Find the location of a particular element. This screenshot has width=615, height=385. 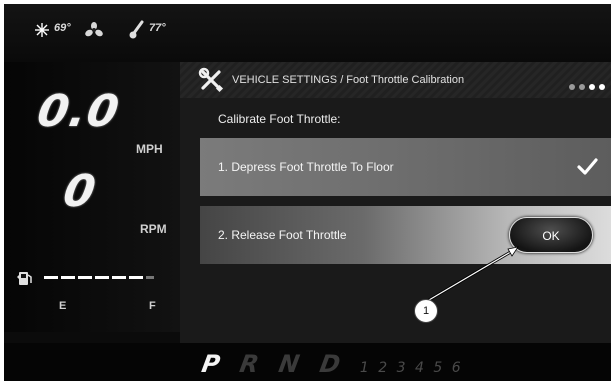

gear-4: 4 is located at coordinates (419, 368).